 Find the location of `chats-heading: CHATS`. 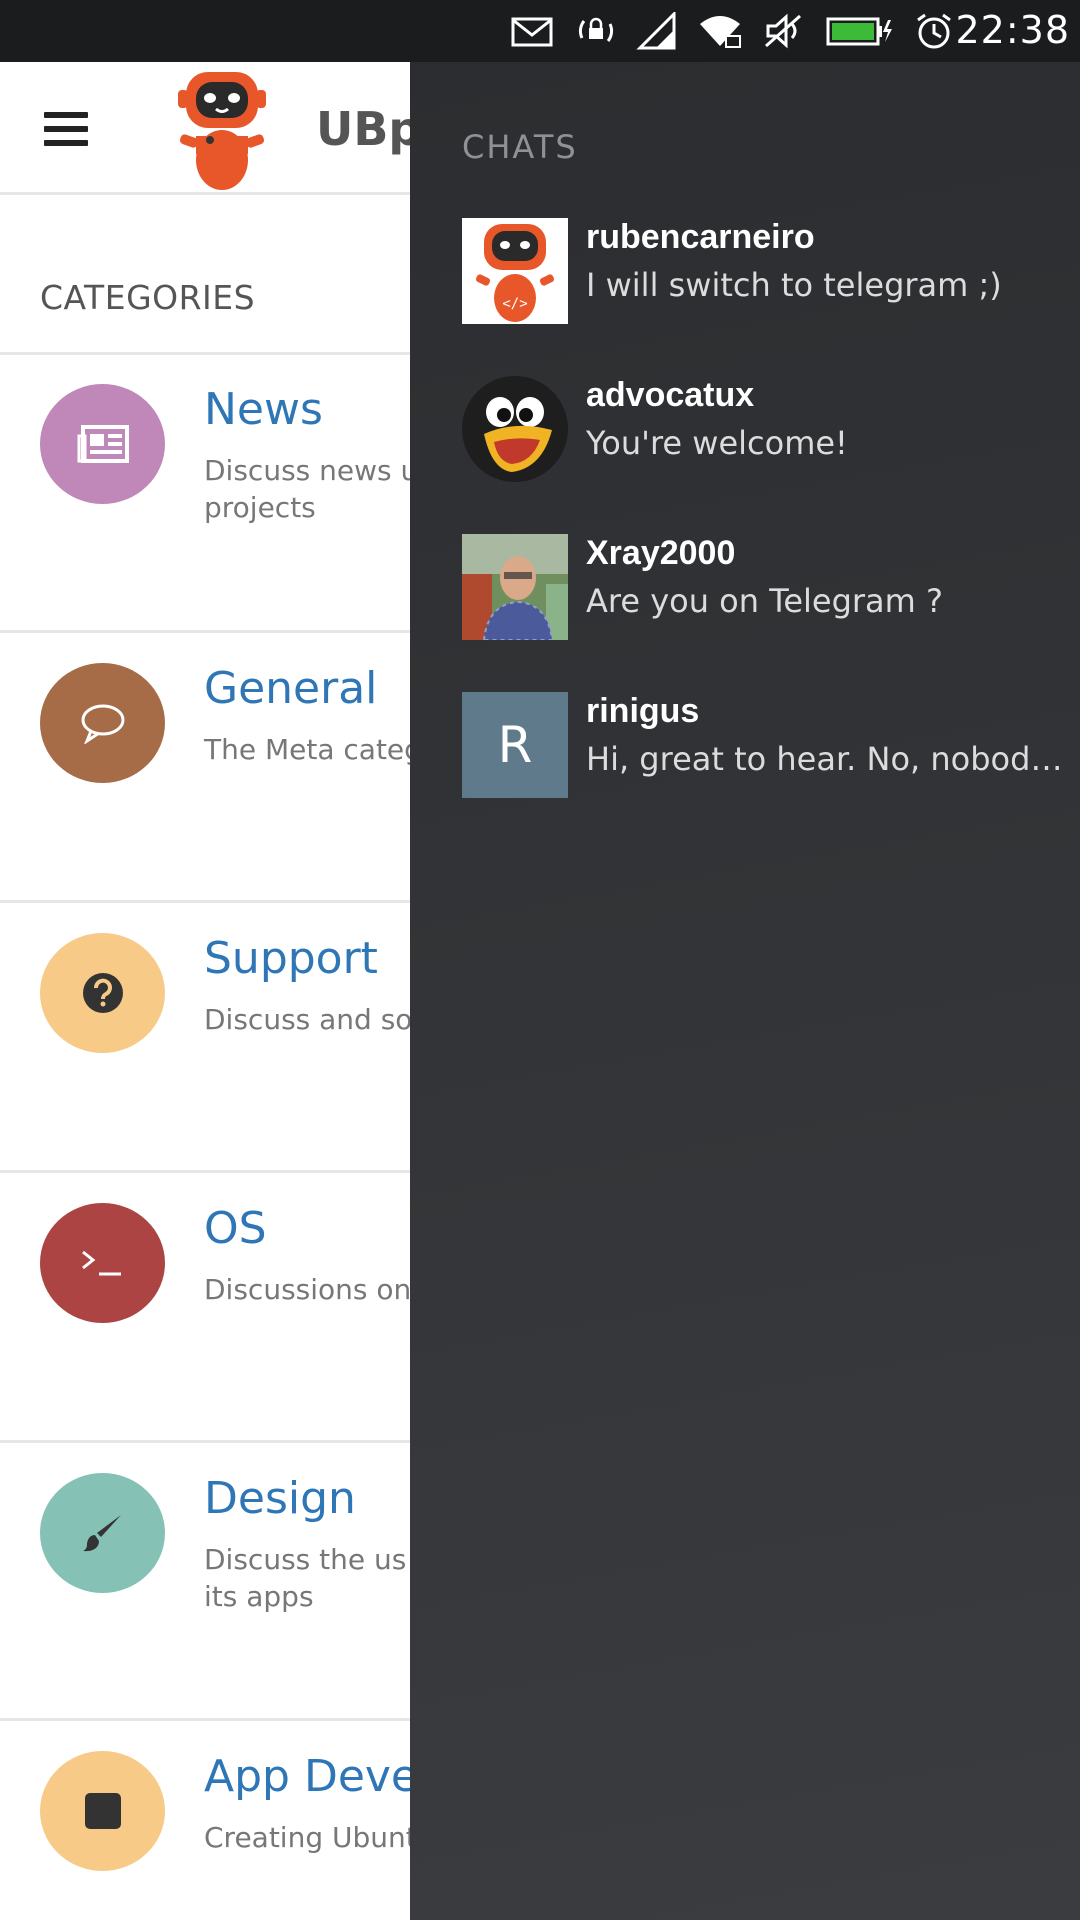

chats-heading: CHATS is located at coordinates (520, 147).